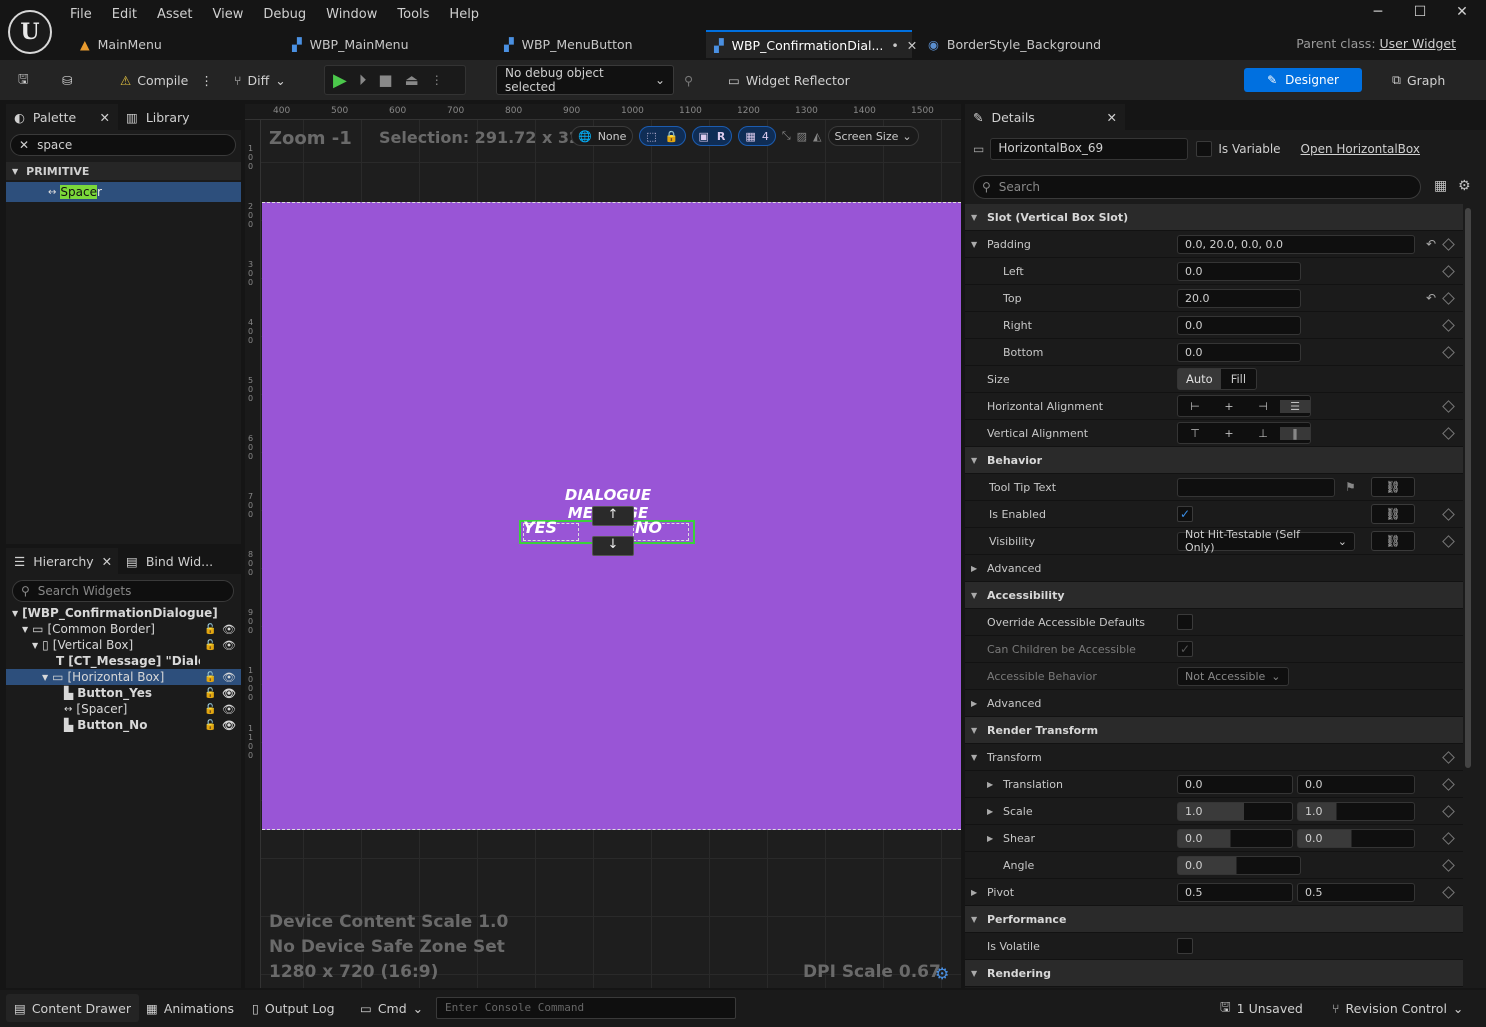 This screenshot has height=1027, width=1486. What do you see at coordinates (1045, 117) in the screenshot?
I see `tab-details: ✎ Details ✕` at bounding box center [1045, 117].